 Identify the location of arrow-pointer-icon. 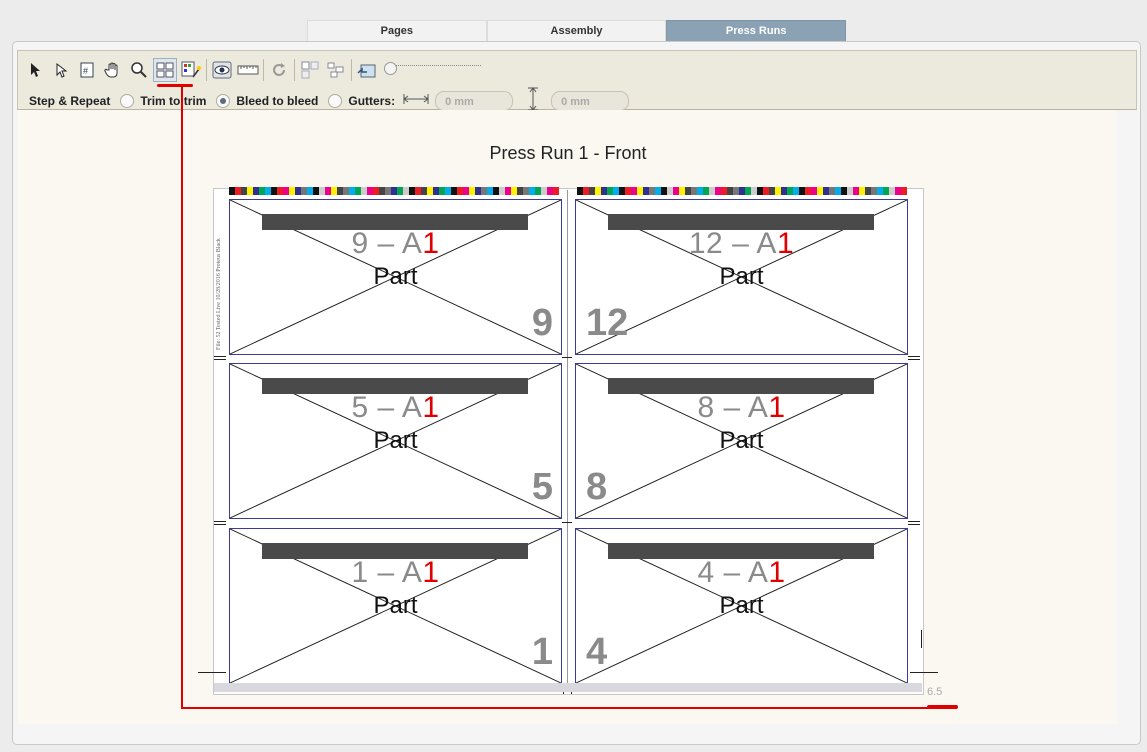
(35, 70).